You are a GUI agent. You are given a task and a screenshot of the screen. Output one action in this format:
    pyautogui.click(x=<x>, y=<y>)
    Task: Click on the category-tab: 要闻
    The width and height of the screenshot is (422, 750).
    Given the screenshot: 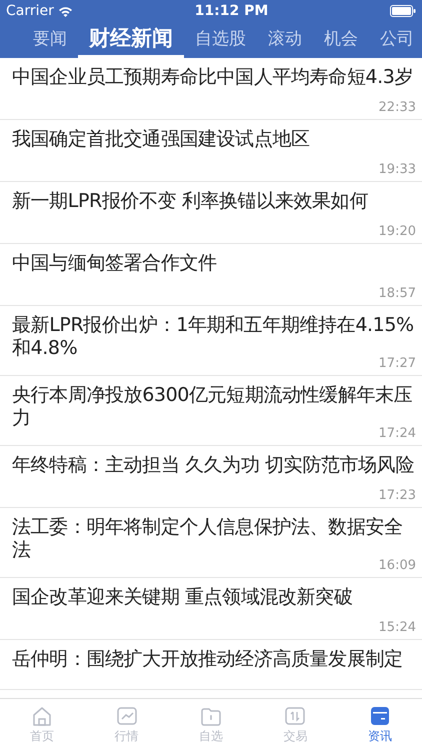 What is the action you would take?
    pyautogui.click(x=50, y=40)
    